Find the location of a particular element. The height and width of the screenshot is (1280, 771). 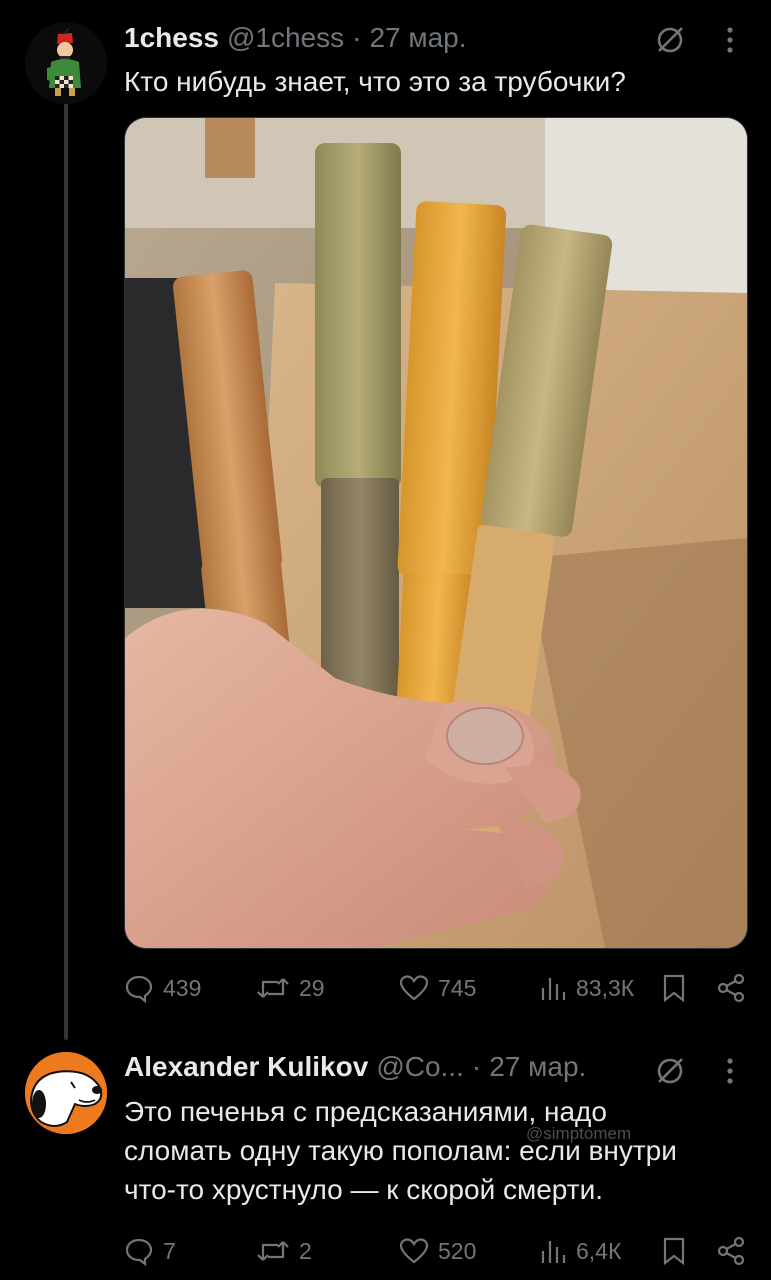

snoopy-avatar-icon is located at coordinates (66, 1093).